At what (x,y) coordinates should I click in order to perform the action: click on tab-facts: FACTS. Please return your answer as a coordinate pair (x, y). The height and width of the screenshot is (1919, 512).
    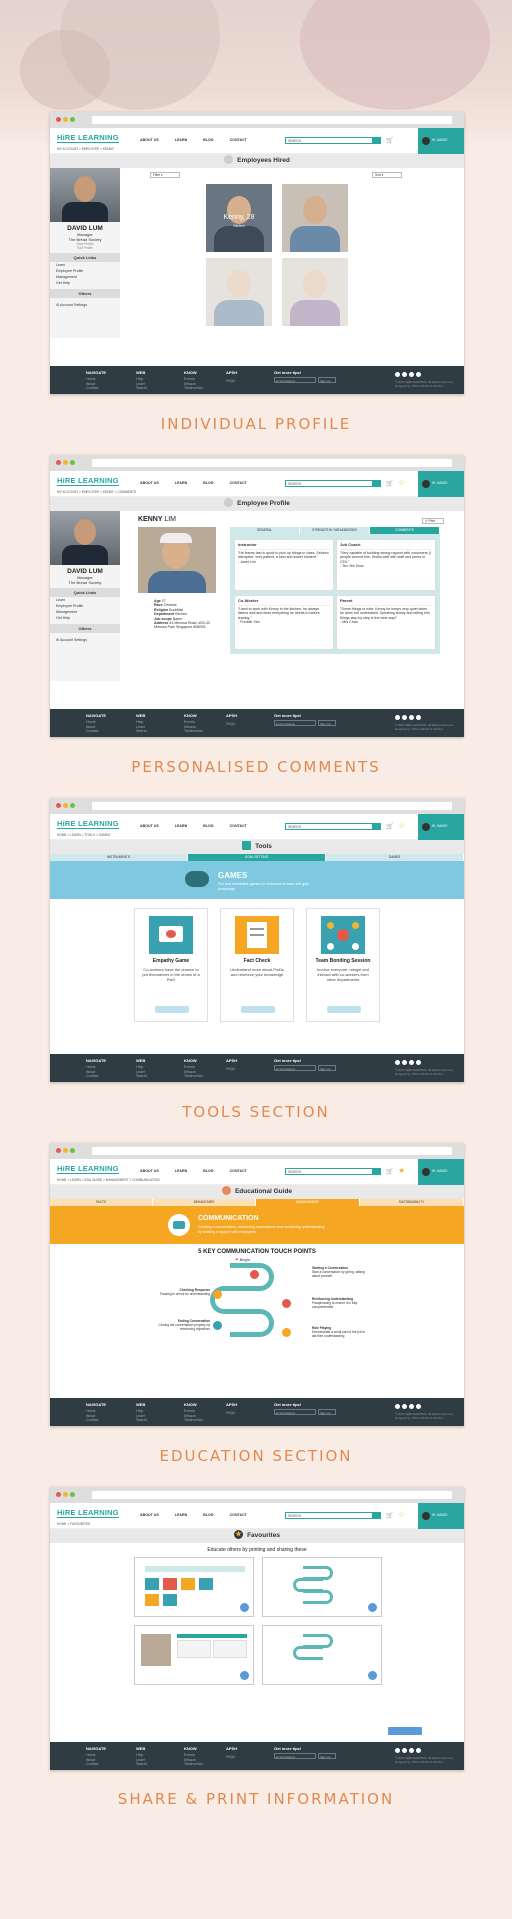
    Looking at the image, I should click on (101, 1202).